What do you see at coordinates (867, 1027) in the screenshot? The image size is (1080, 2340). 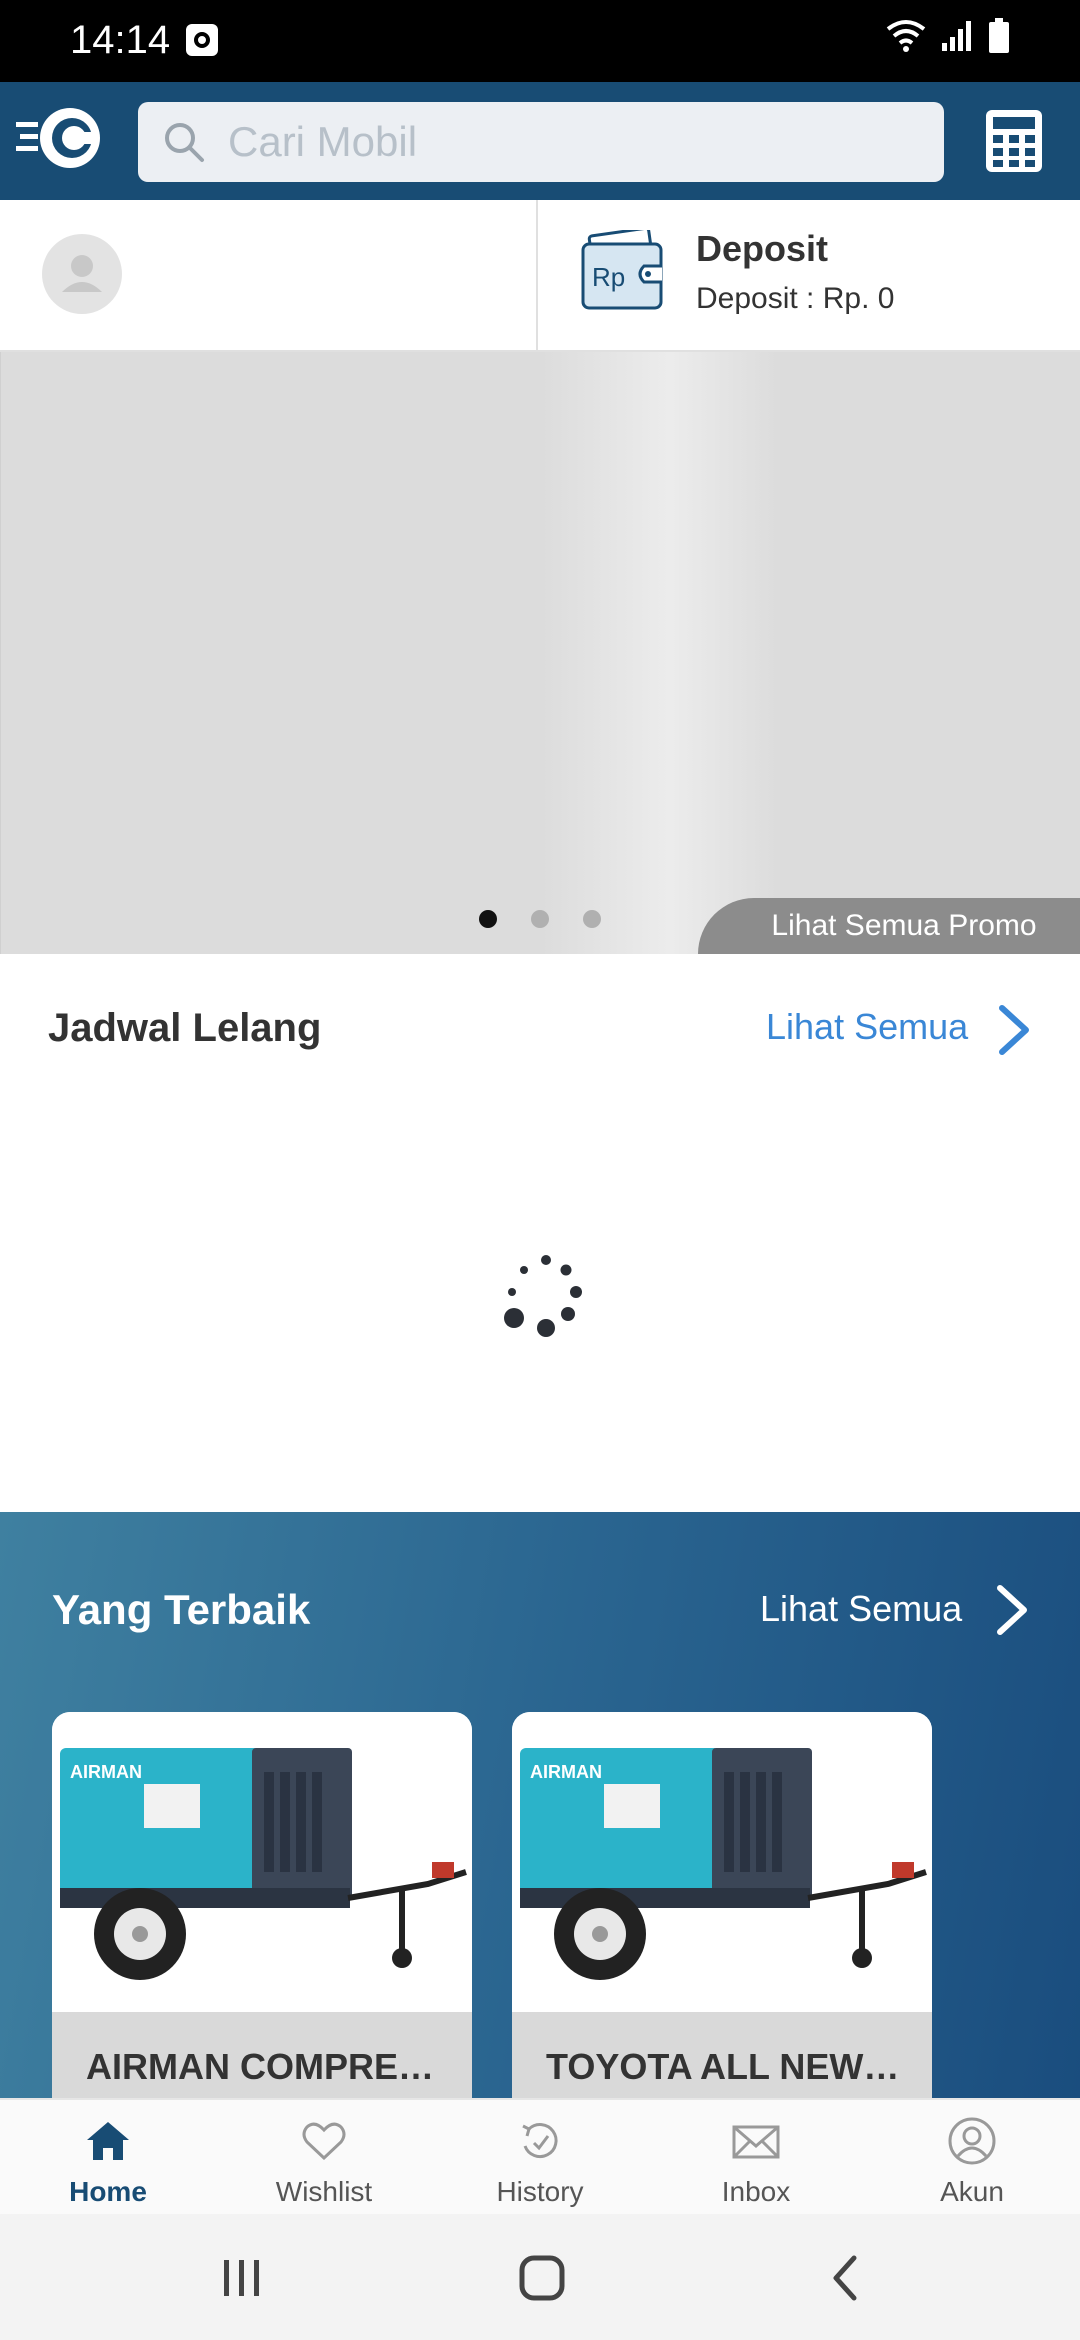 I see `auction-schedule-see-all: Lihat Semua` at bounding box center [867, 1027].